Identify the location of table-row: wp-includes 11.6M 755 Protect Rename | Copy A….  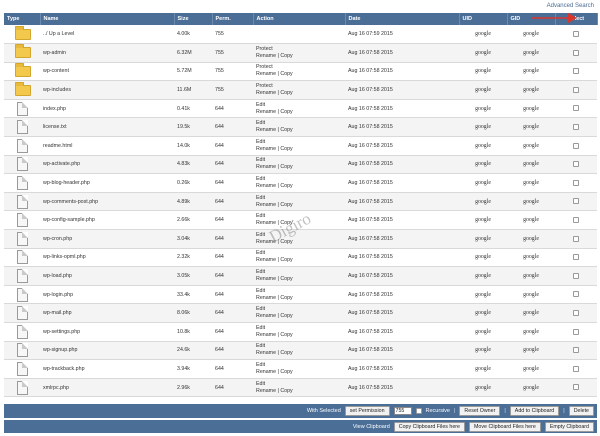
(300, 90).